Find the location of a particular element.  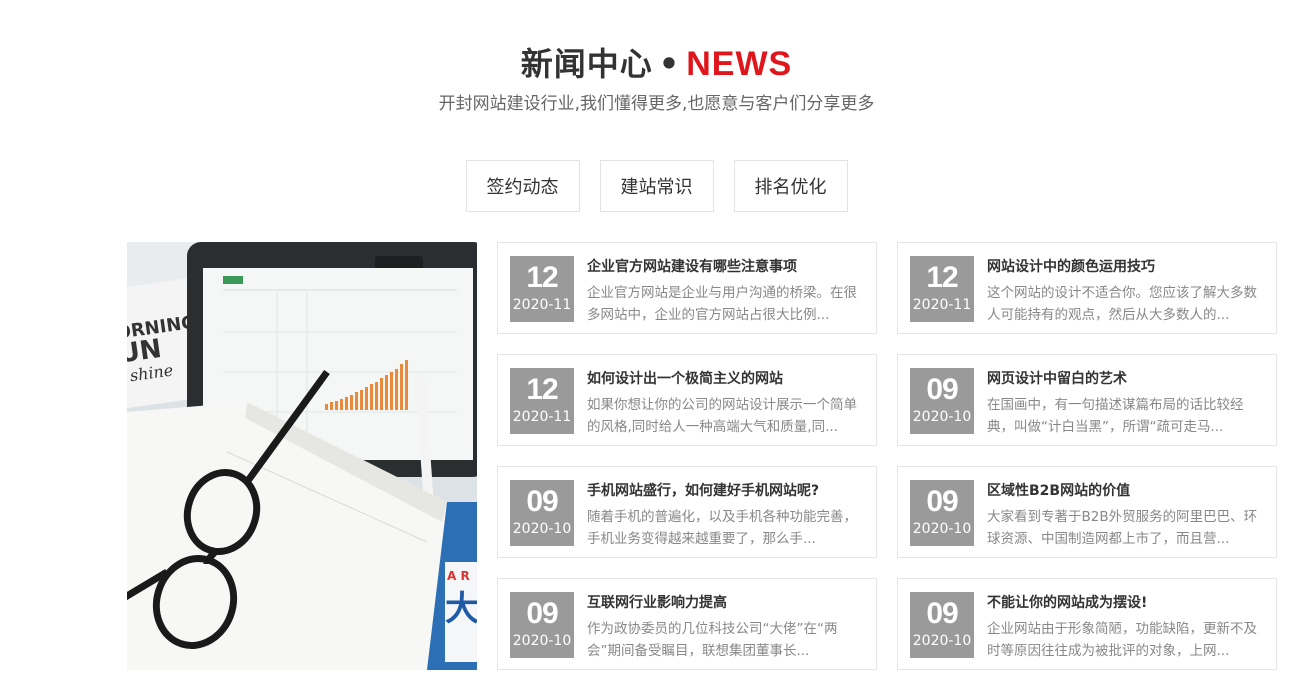

news-title: 区域性B2B网站的价值 is located at coordinates (1125, 491).